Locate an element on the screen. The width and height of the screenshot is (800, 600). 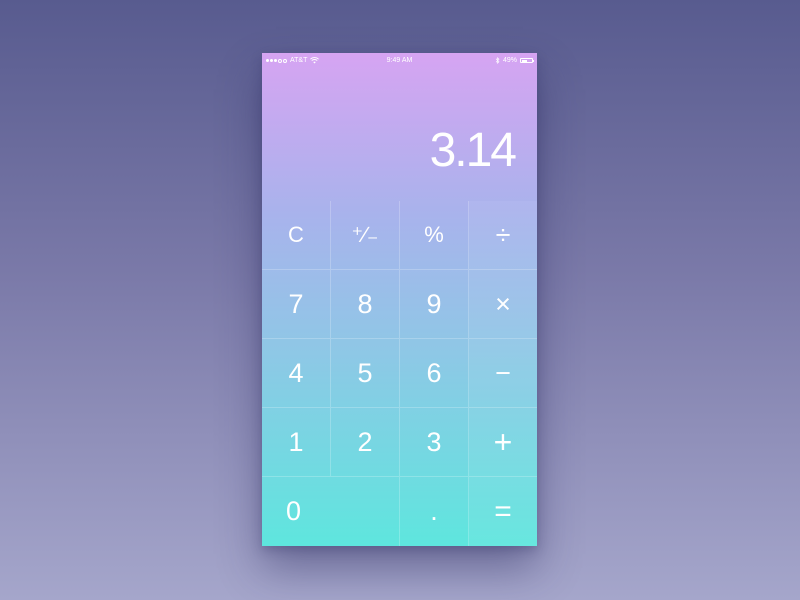
percent-button: % is located at coordinates (434, 235).